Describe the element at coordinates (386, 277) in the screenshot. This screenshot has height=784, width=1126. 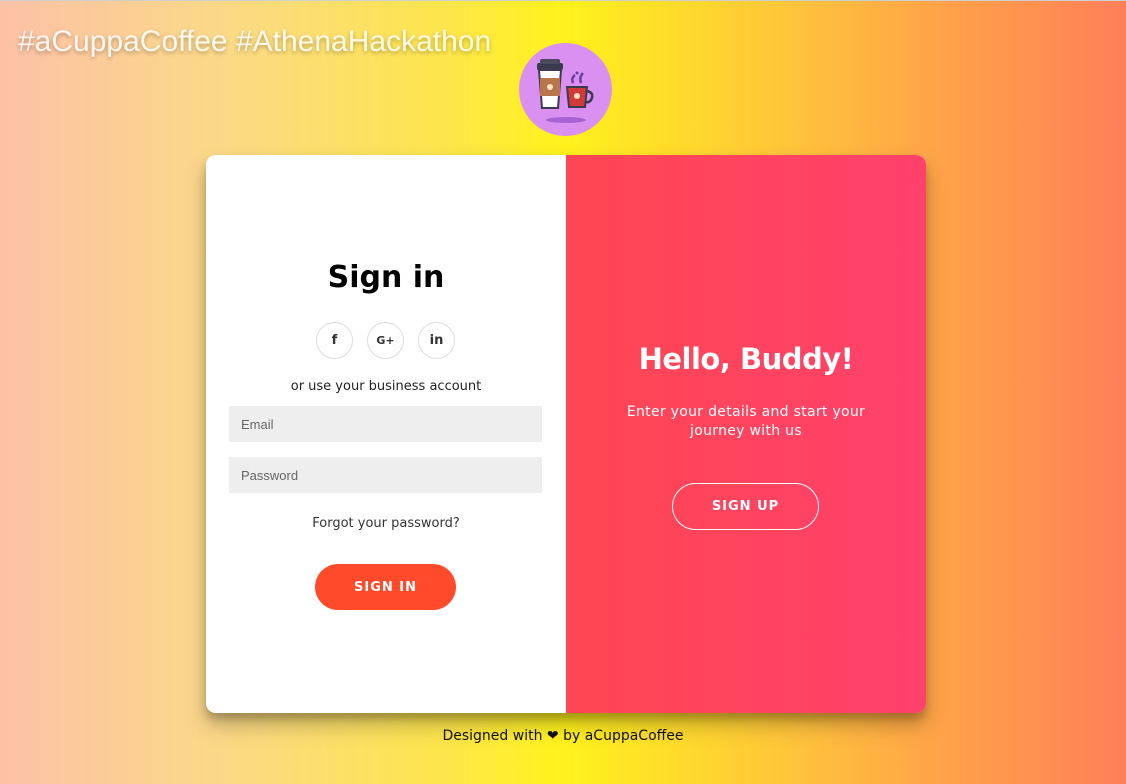
I see `signin-title: Sign in` at that location.